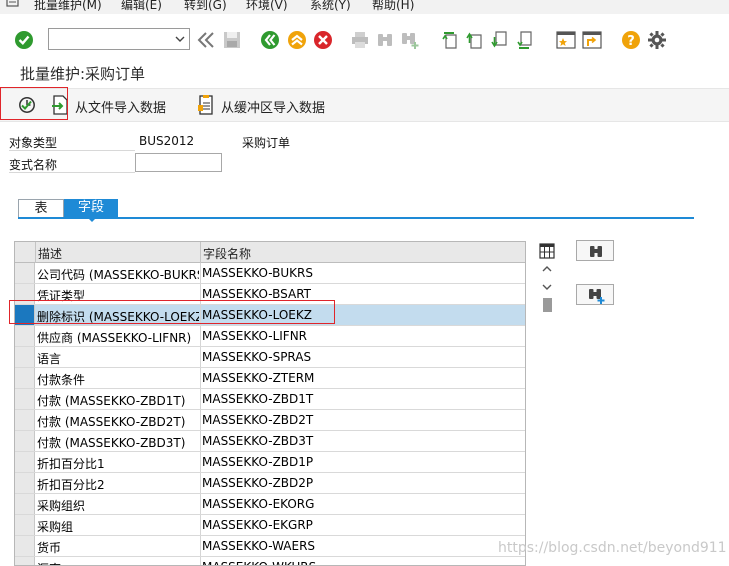  I want to click on cancel-icon, so click(323, 40).